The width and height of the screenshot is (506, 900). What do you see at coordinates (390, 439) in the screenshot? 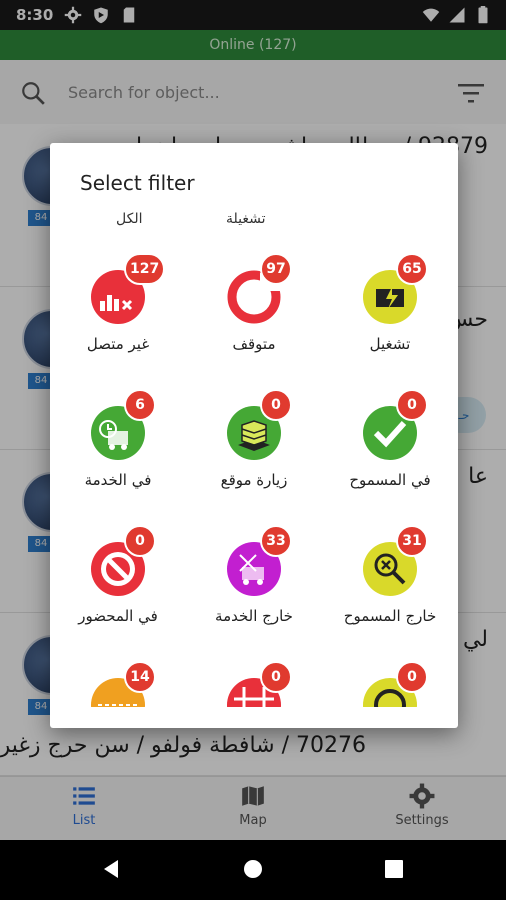
I see `filter-option: 0 في المسموح` at bounding box center [390, 439].